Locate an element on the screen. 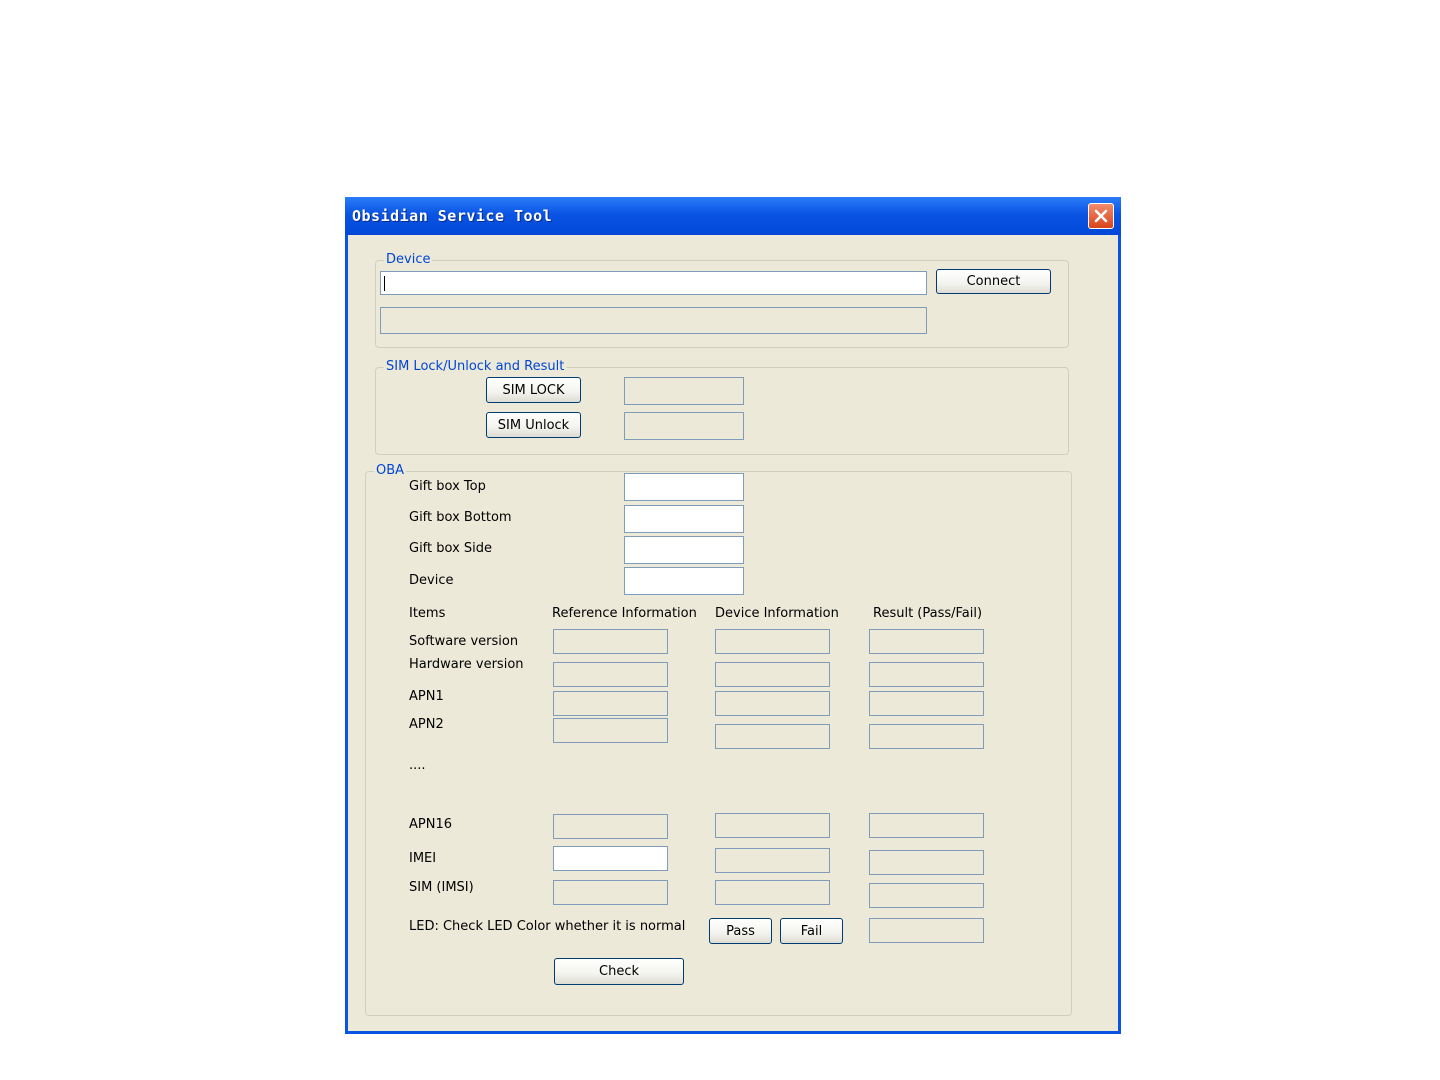 The image size is (1440, 1080). title-bar: Obsidian Service Tool is located at coordinates (733, 216).